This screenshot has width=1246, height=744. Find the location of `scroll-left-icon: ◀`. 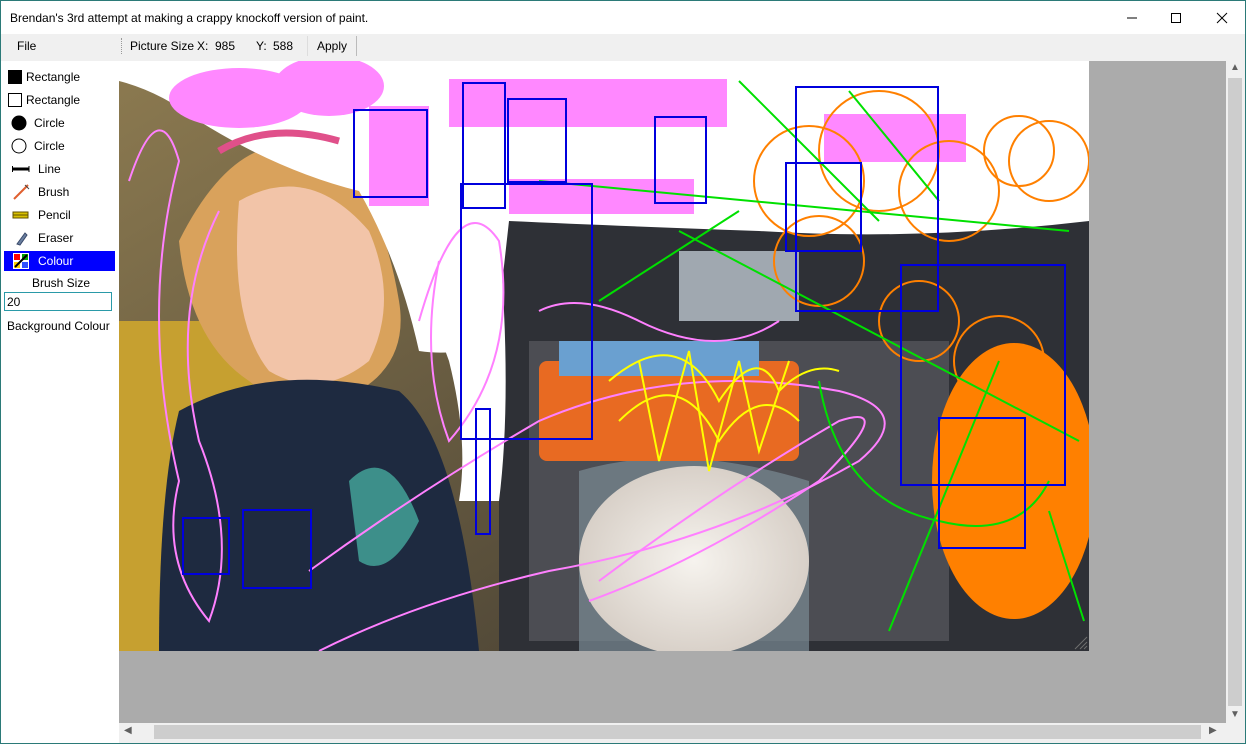

scroll-left-icon: ◀ is located at coordinates (128, 730).